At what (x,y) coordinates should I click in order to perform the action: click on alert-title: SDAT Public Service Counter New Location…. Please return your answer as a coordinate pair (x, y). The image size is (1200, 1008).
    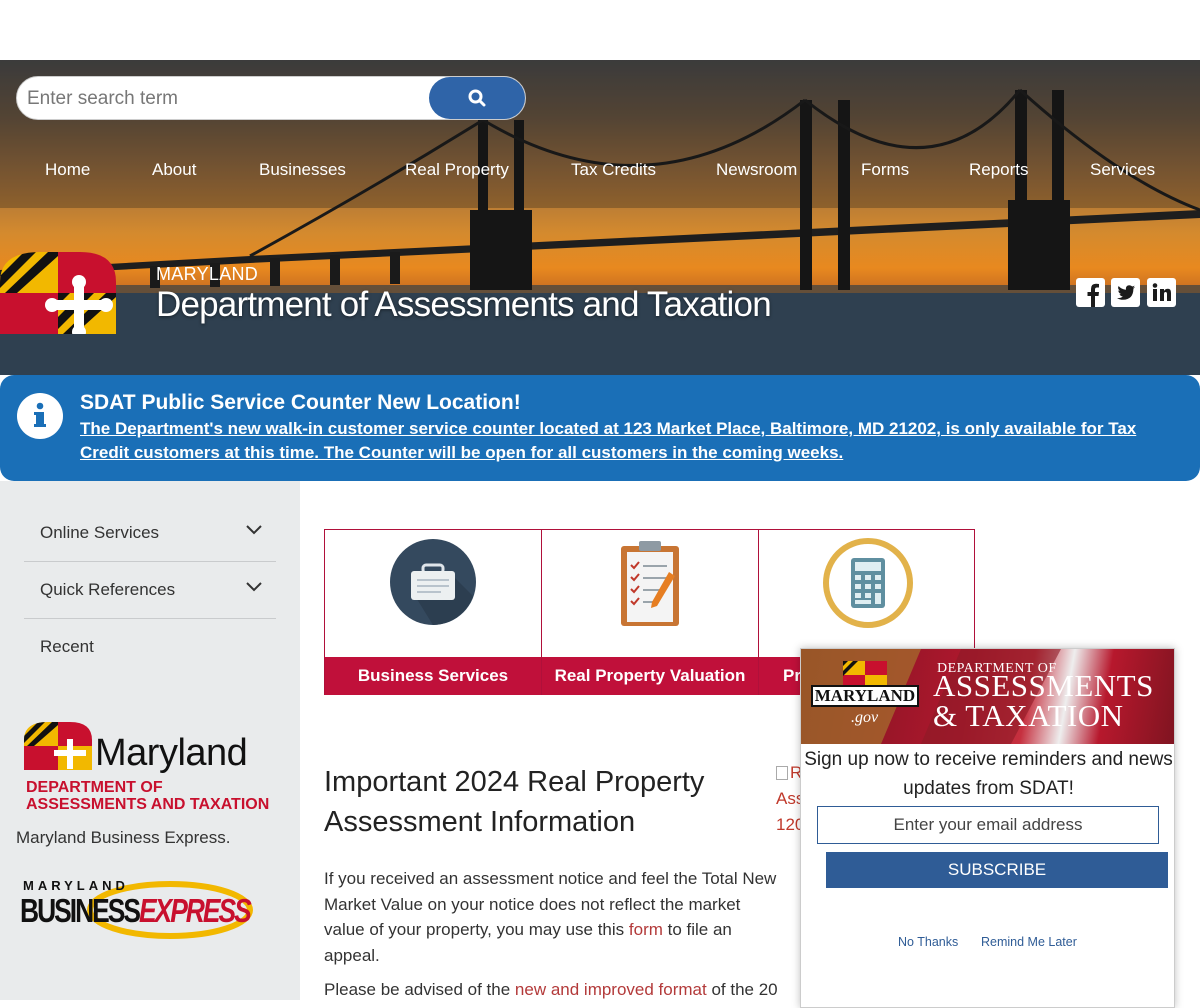
    Looking at the image, I should click on (300, 402).